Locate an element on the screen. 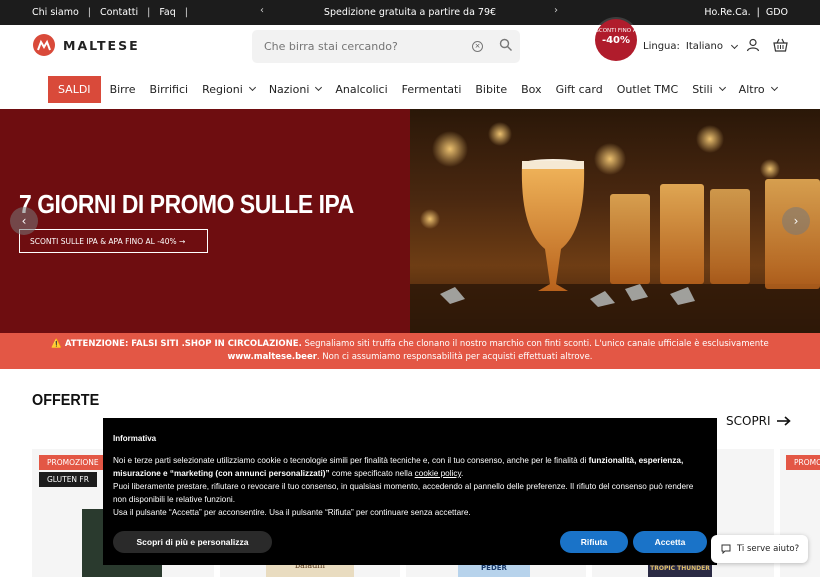 The height and width of the screenshot is (577, 820). nav-item-altro: Altro is located at coordinates (758, 89).